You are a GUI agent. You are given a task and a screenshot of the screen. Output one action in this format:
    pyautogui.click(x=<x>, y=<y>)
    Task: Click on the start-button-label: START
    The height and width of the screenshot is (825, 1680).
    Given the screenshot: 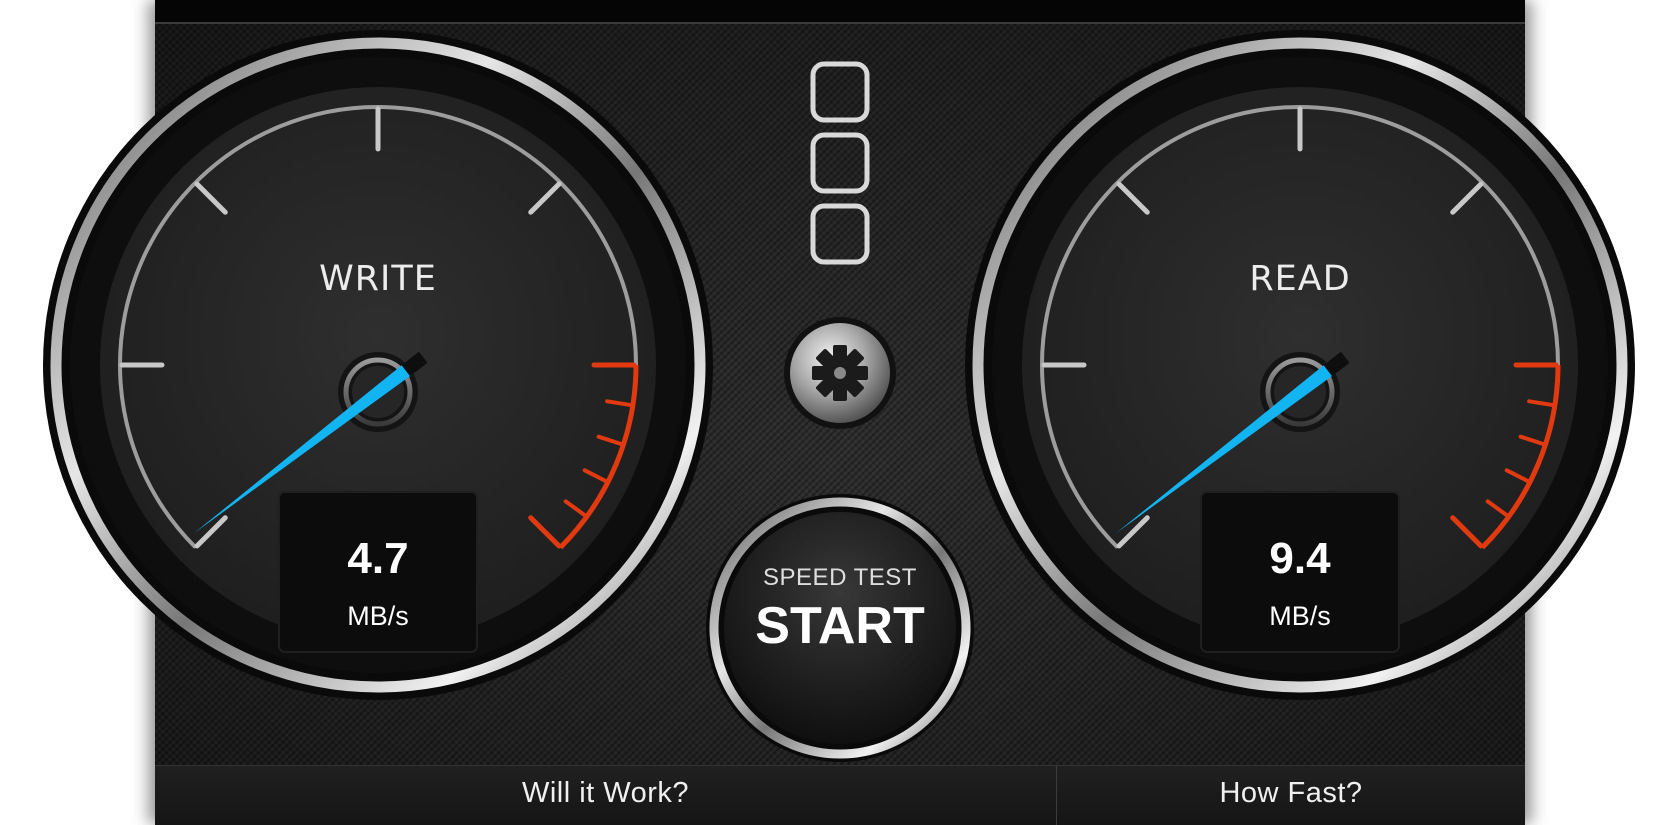 What is the action you would take?
    pyautogui.click(x=840, y=626)
    